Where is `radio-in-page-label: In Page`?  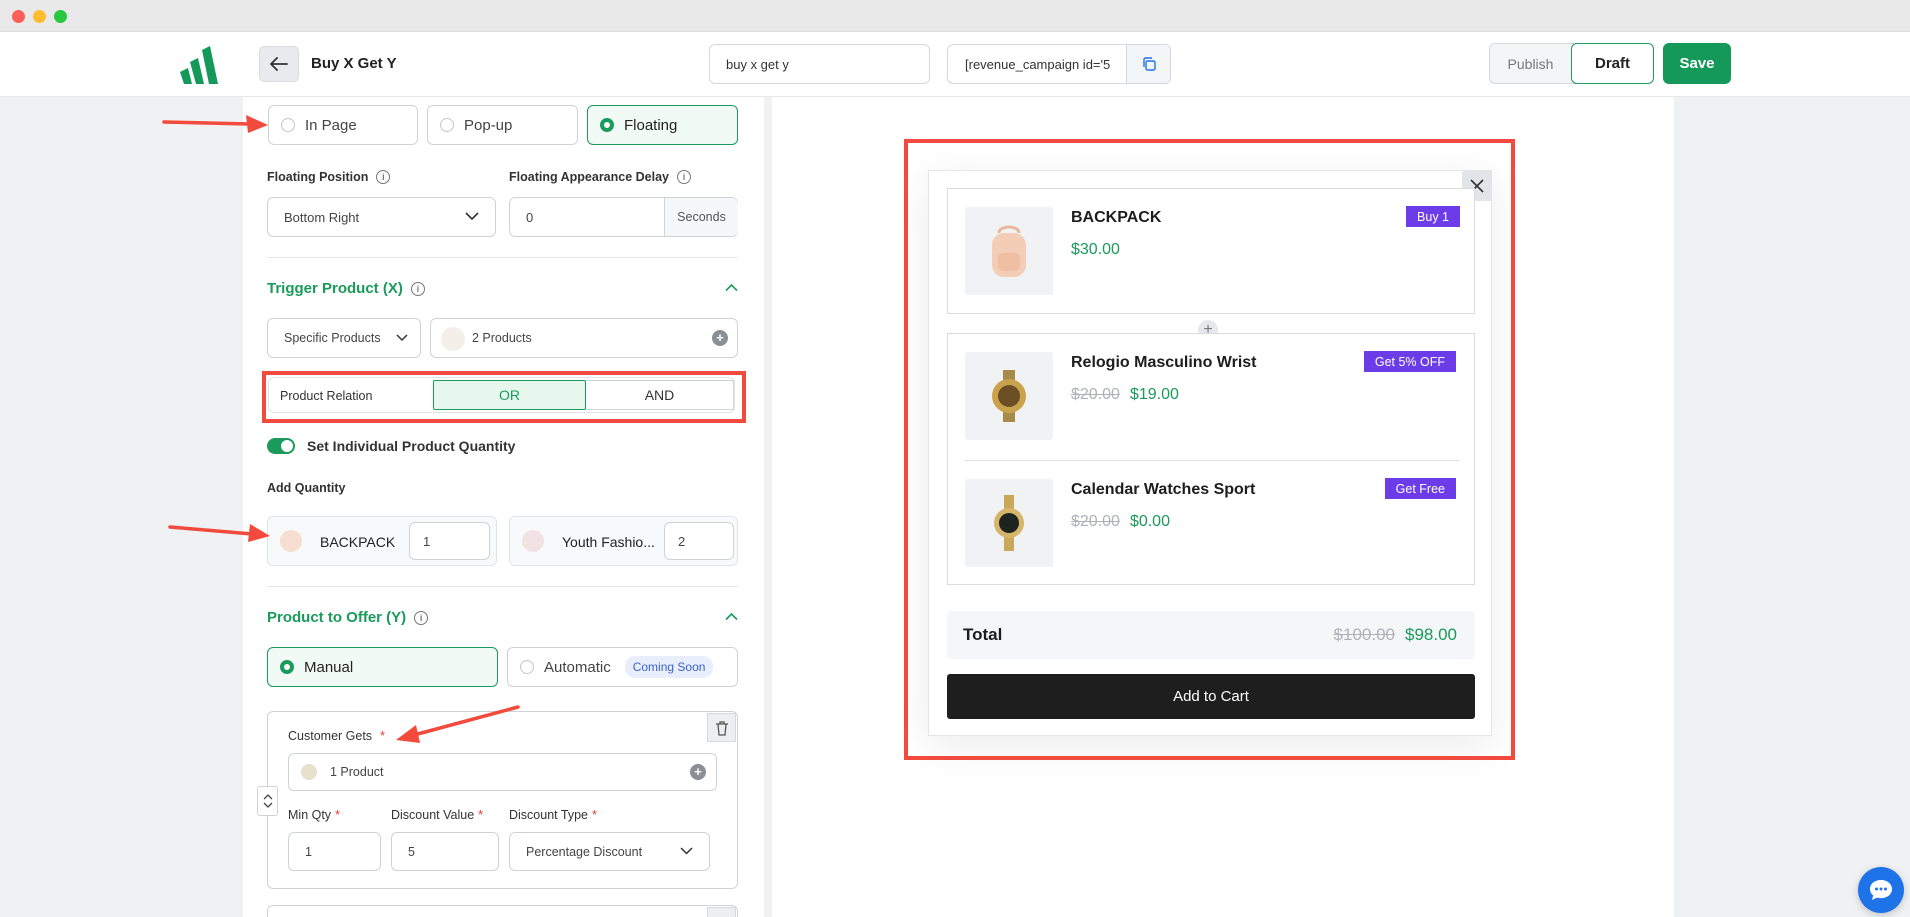
radio-in-page-label: In Page is located at coordinates (331, 125).